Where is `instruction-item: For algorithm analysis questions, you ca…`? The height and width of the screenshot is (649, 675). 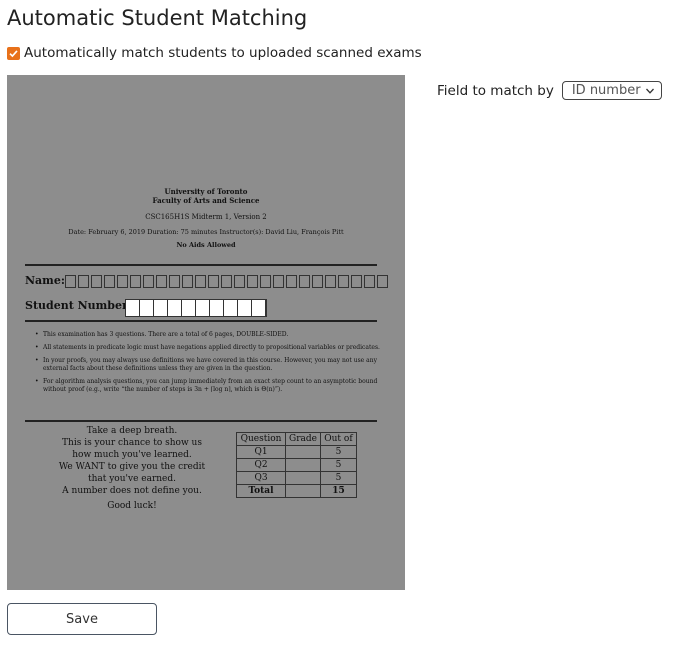 instruction-item: For algorithm analysis questions, you ca… is located at coordinates (207, 386).